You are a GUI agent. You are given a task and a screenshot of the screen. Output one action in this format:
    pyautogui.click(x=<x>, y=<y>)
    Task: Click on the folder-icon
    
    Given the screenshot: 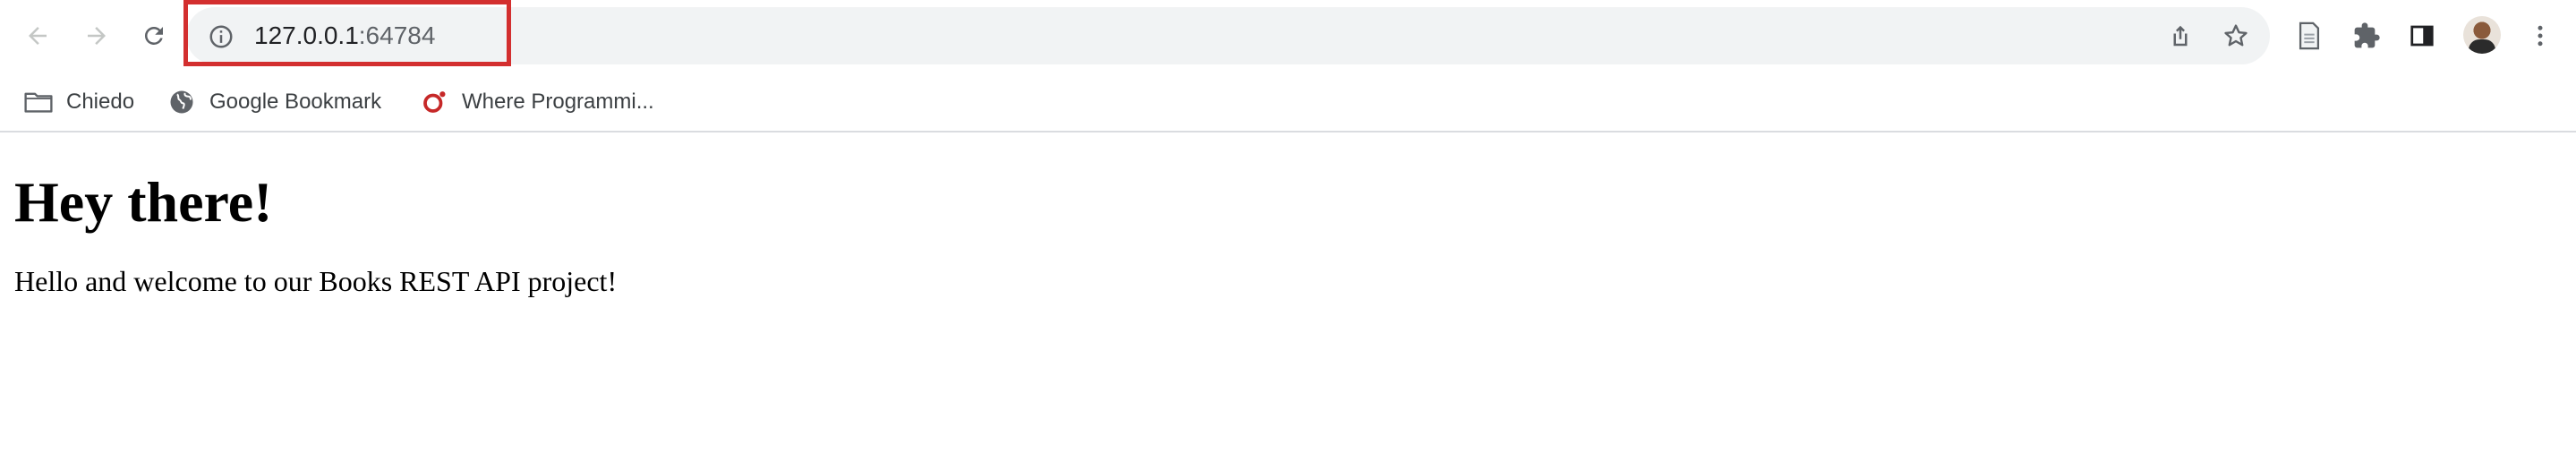 What is the action you would take?
    pyautogui.click(x=38, y=102)
    